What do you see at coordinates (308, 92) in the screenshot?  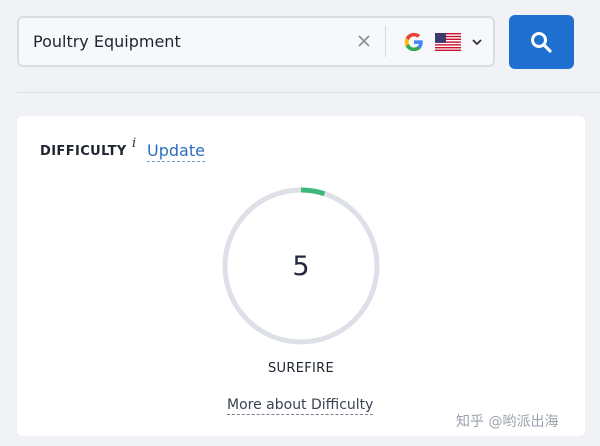 I see `section-divider` at bounding box center [308, 92].